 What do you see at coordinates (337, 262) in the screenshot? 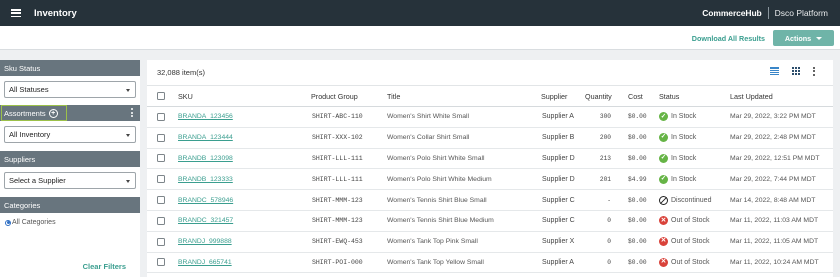
I see `product-group-cell: SHIRT-POI-000` at bounding box center [337, 262].